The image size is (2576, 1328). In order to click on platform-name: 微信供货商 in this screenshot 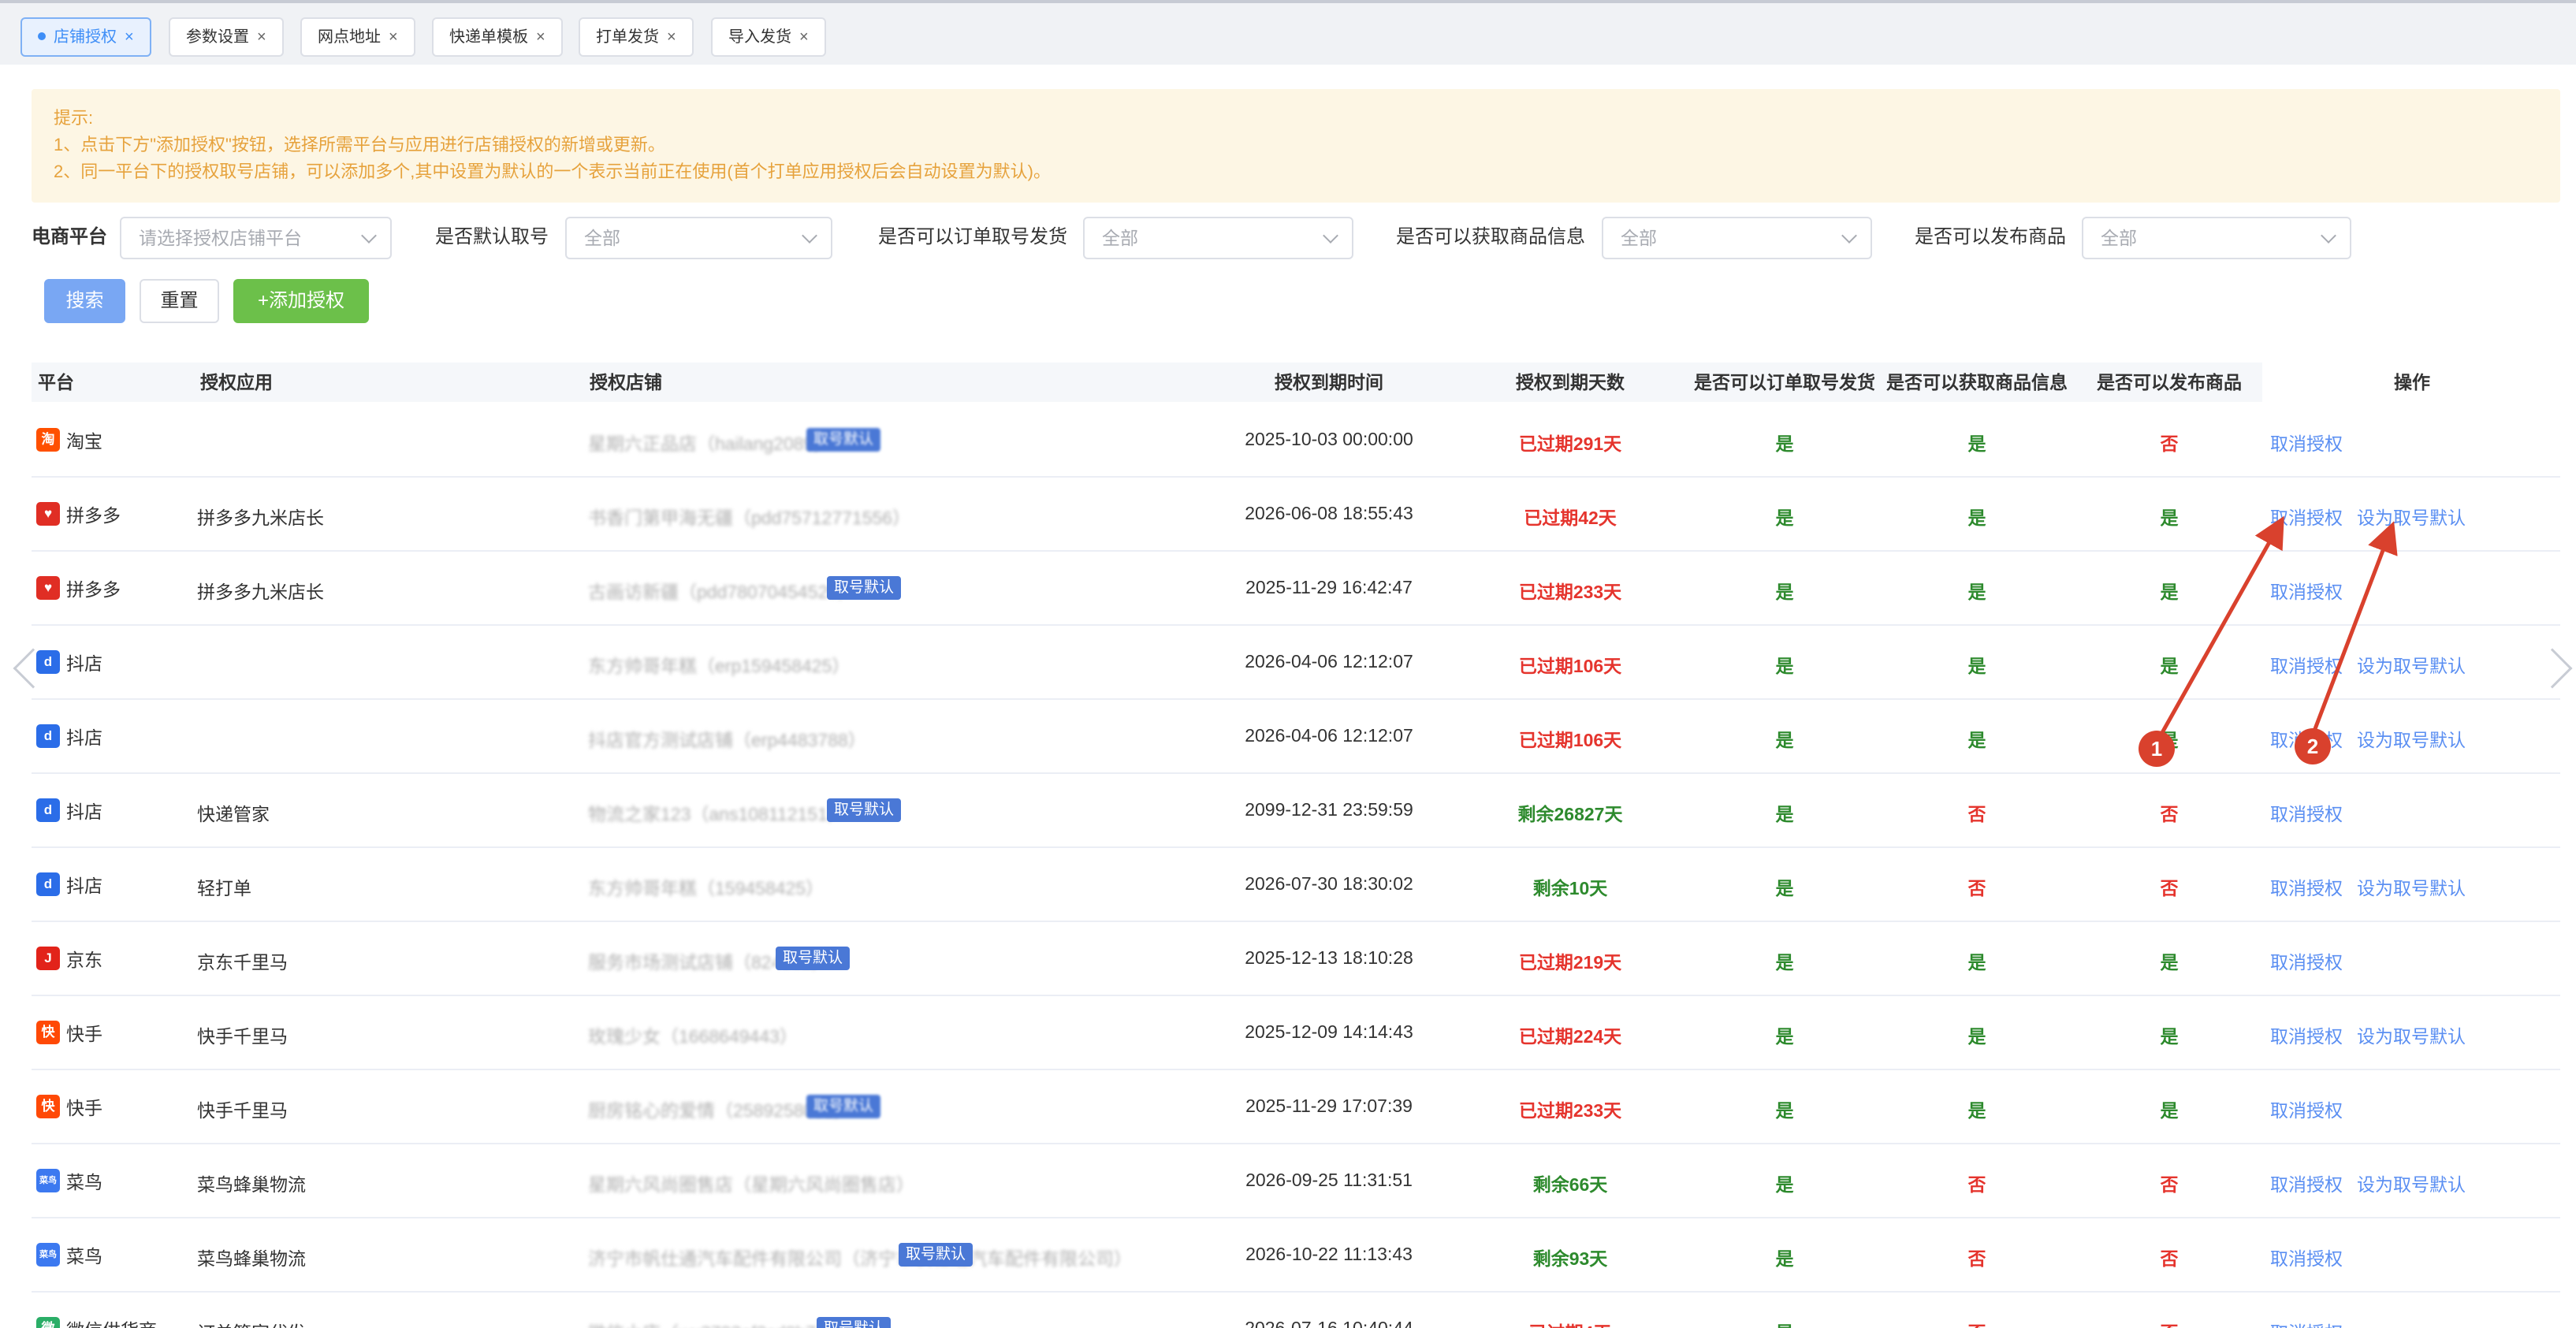, I will do `click(111, 1321)`.